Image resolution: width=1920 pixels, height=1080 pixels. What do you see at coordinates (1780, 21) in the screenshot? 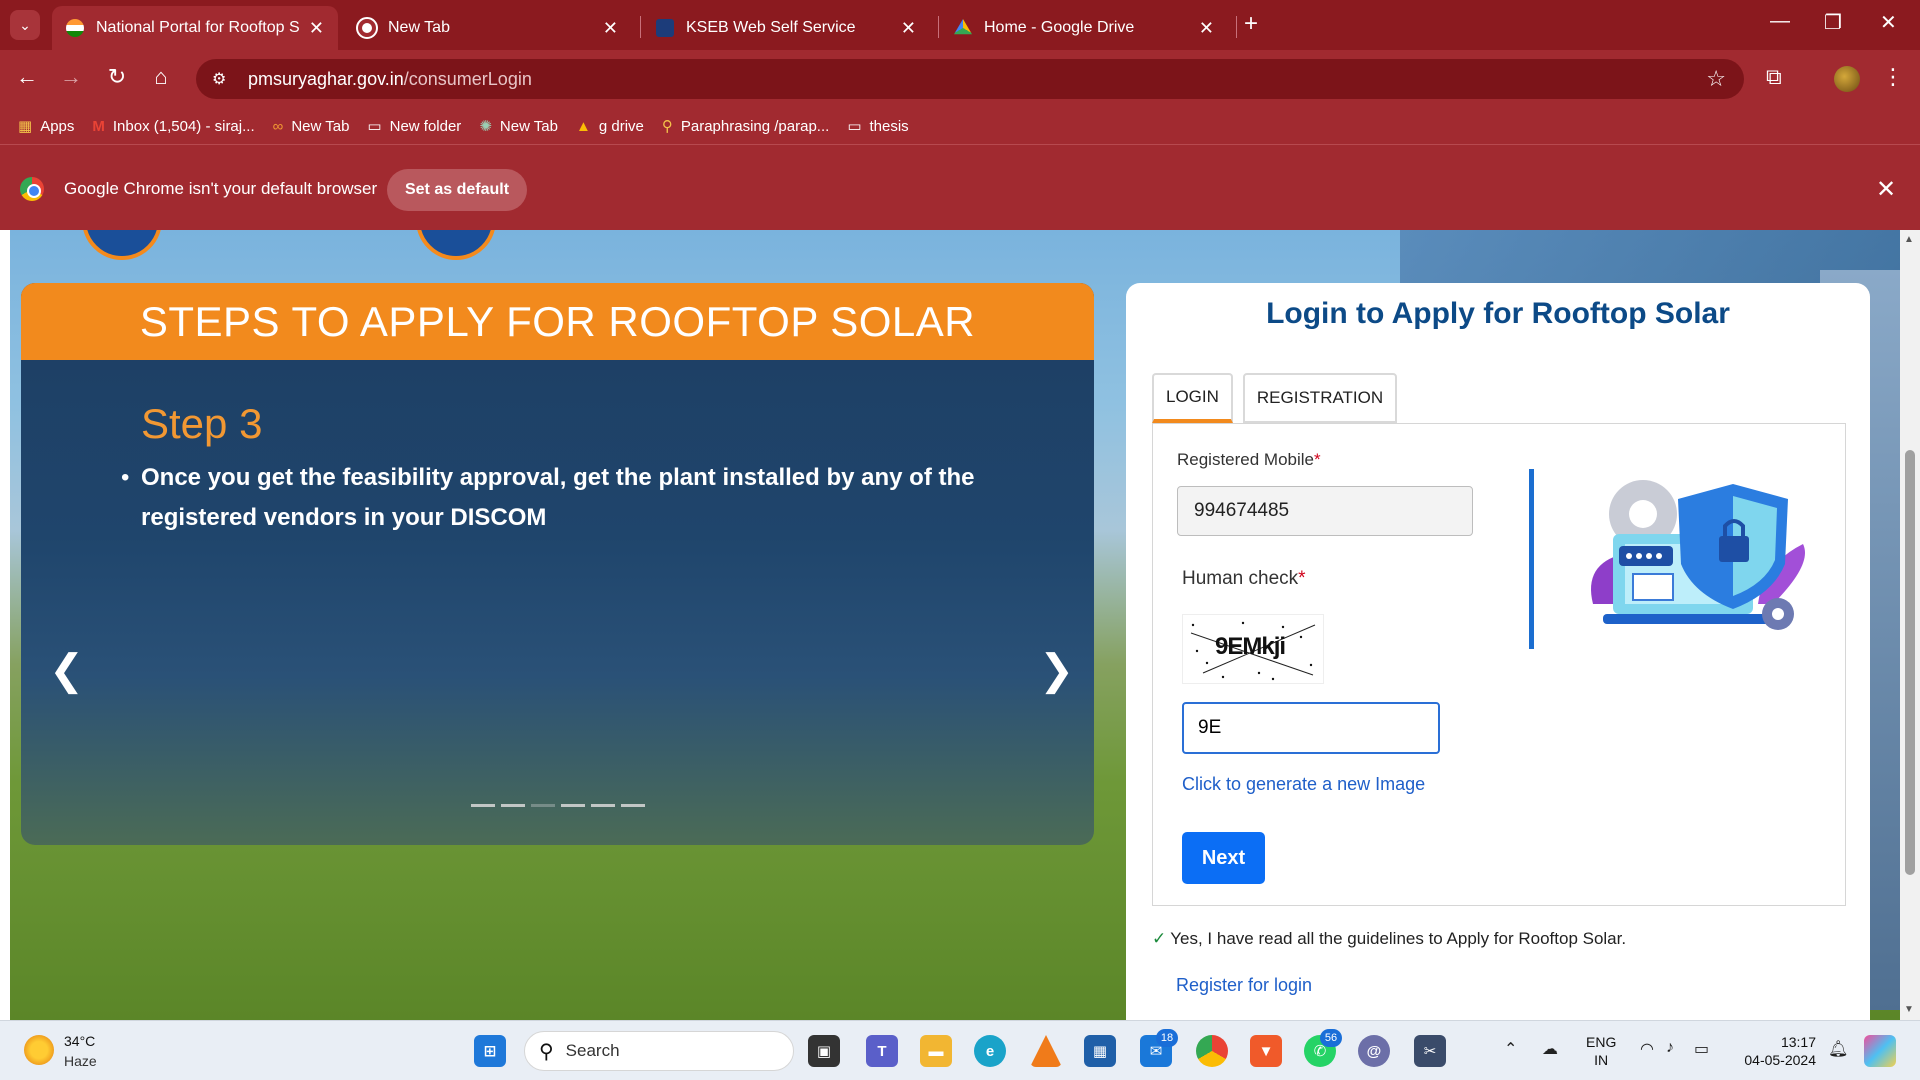
I see `minimize-icon: —` at bounding box center [1780, 21].